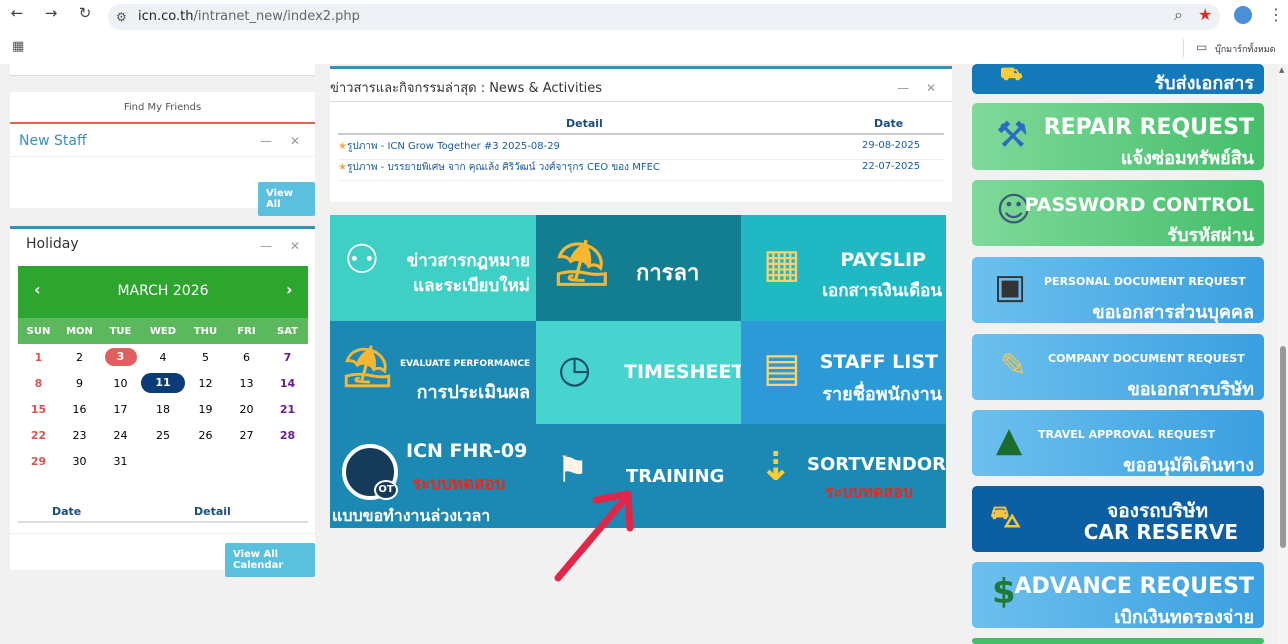 The image size is (1288, 644). What do you see at coordinates (1283, 447) in the screenshot?
I see `scrollbar-thumb` at bounding box center [1283, 447].